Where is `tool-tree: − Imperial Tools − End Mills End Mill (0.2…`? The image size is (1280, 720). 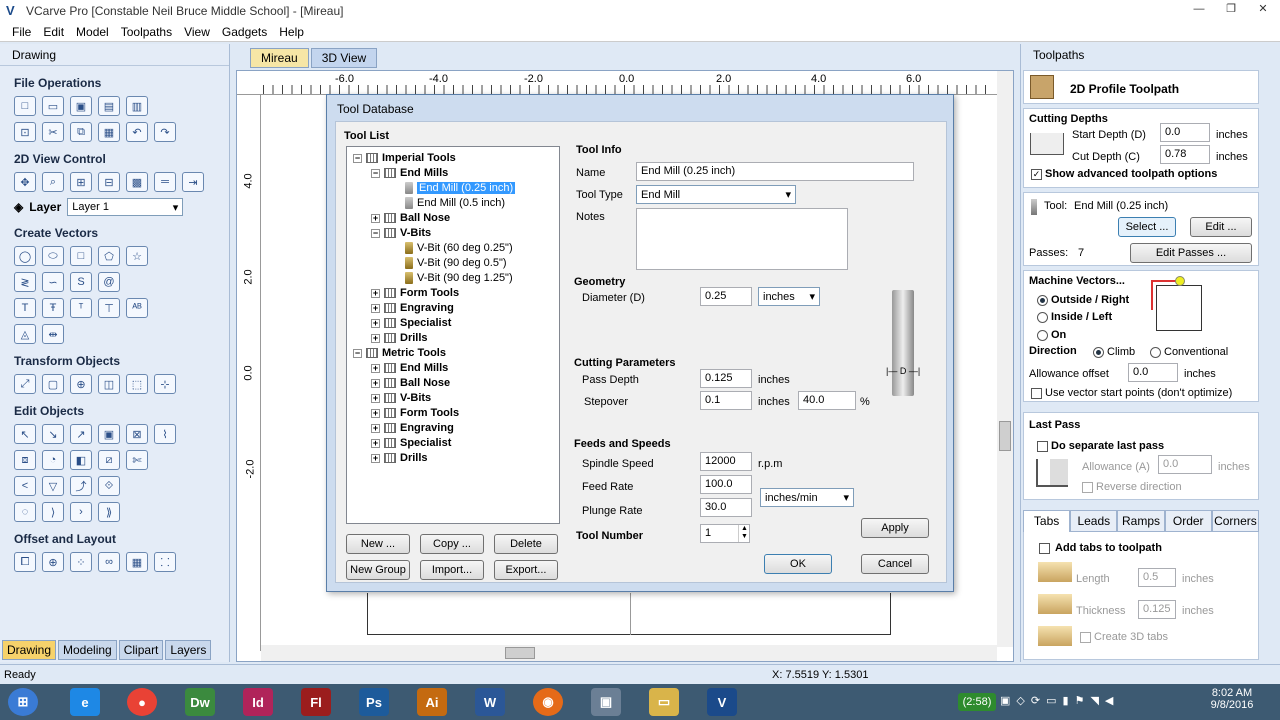
tool-tree: − Imperial Tools − End Mills End Mill (0.2… is located at coordinates (453, 335).